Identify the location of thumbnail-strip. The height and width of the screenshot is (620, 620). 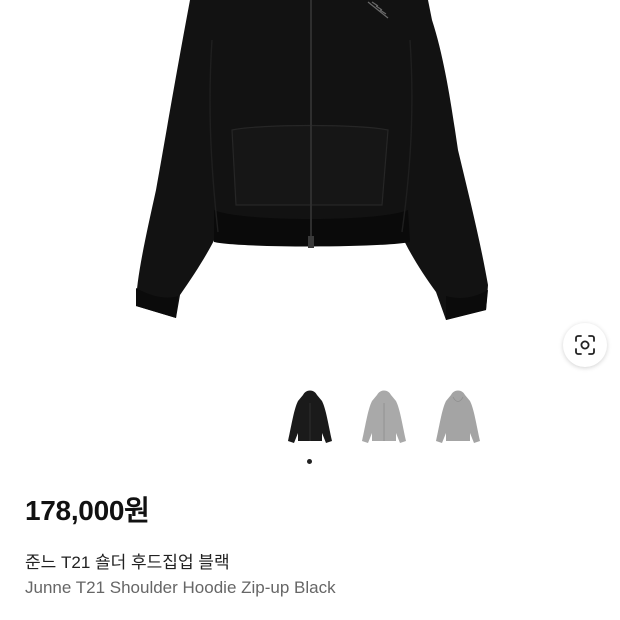
(384, 419).